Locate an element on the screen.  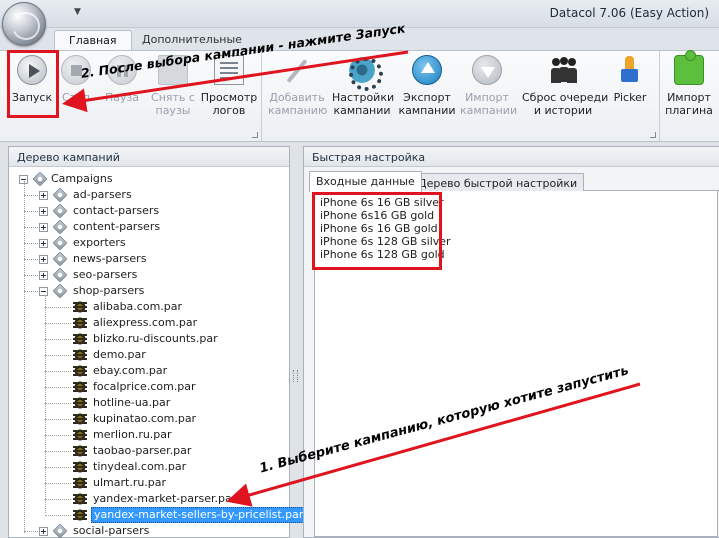
tree-campaign-label: demo.par is located at coordinates (119, 354).